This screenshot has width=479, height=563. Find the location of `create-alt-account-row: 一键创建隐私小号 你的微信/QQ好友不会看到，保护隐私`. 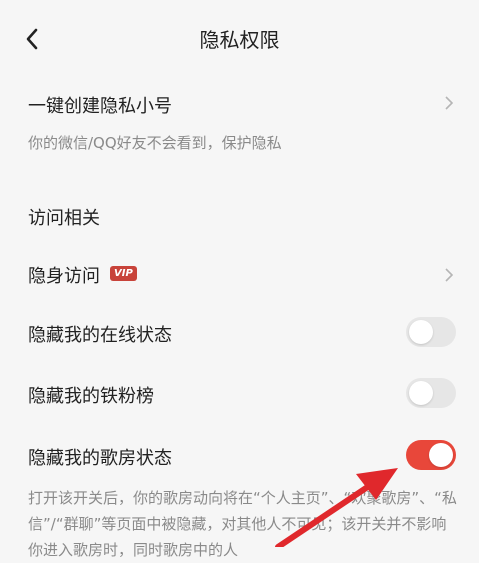

create-alt-account-row: 一键创建隐私小号 你的微信/QQ好友不会看到，保护隐私 is located at coordinates (239, 124).